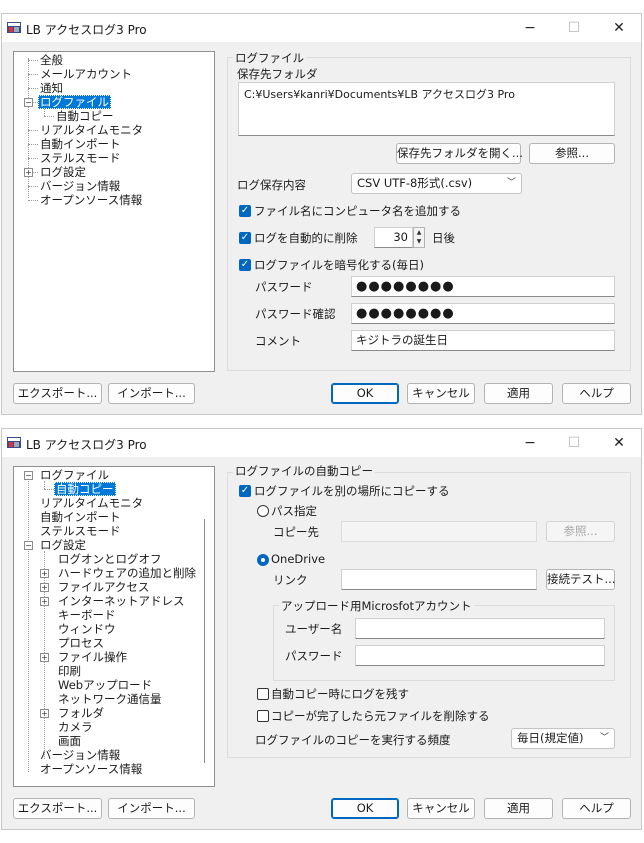 Image resolution: width=644 pixels, height=843 pixels. What do you see at coordinates (110, 699) in the screenshot?
I see `tree-item-network-traffic: ネットワーク通信量` at bounding box center [110, 699].